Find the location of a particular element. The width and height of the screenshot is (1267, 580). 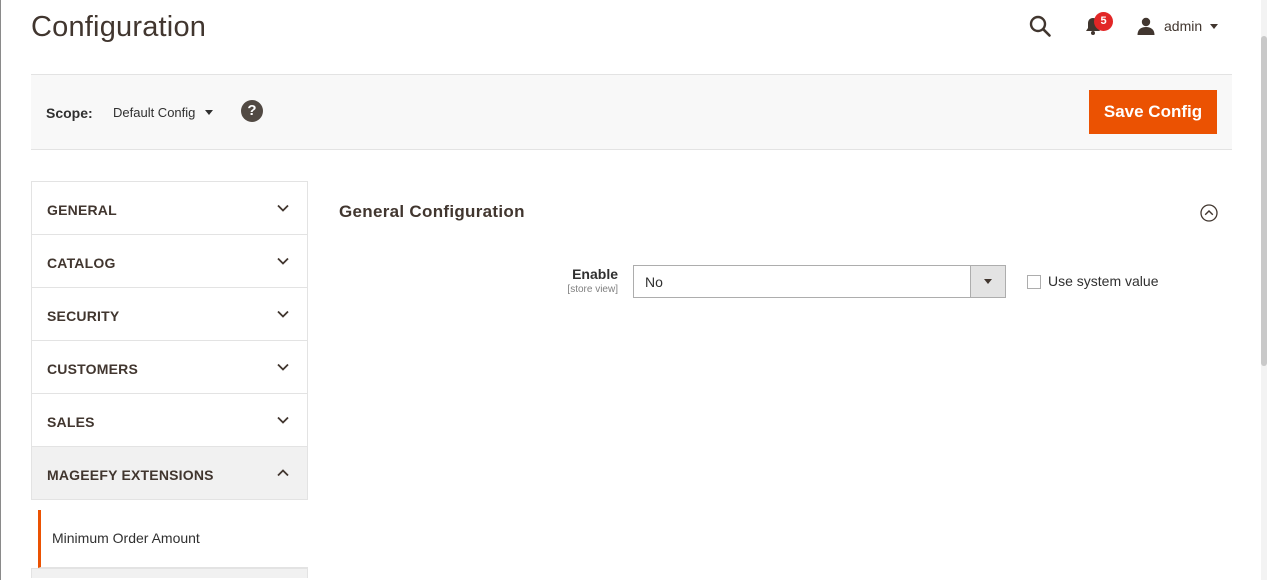

sidebar-item-customers: CUSTOMERS is located at coordinates (169, 366).